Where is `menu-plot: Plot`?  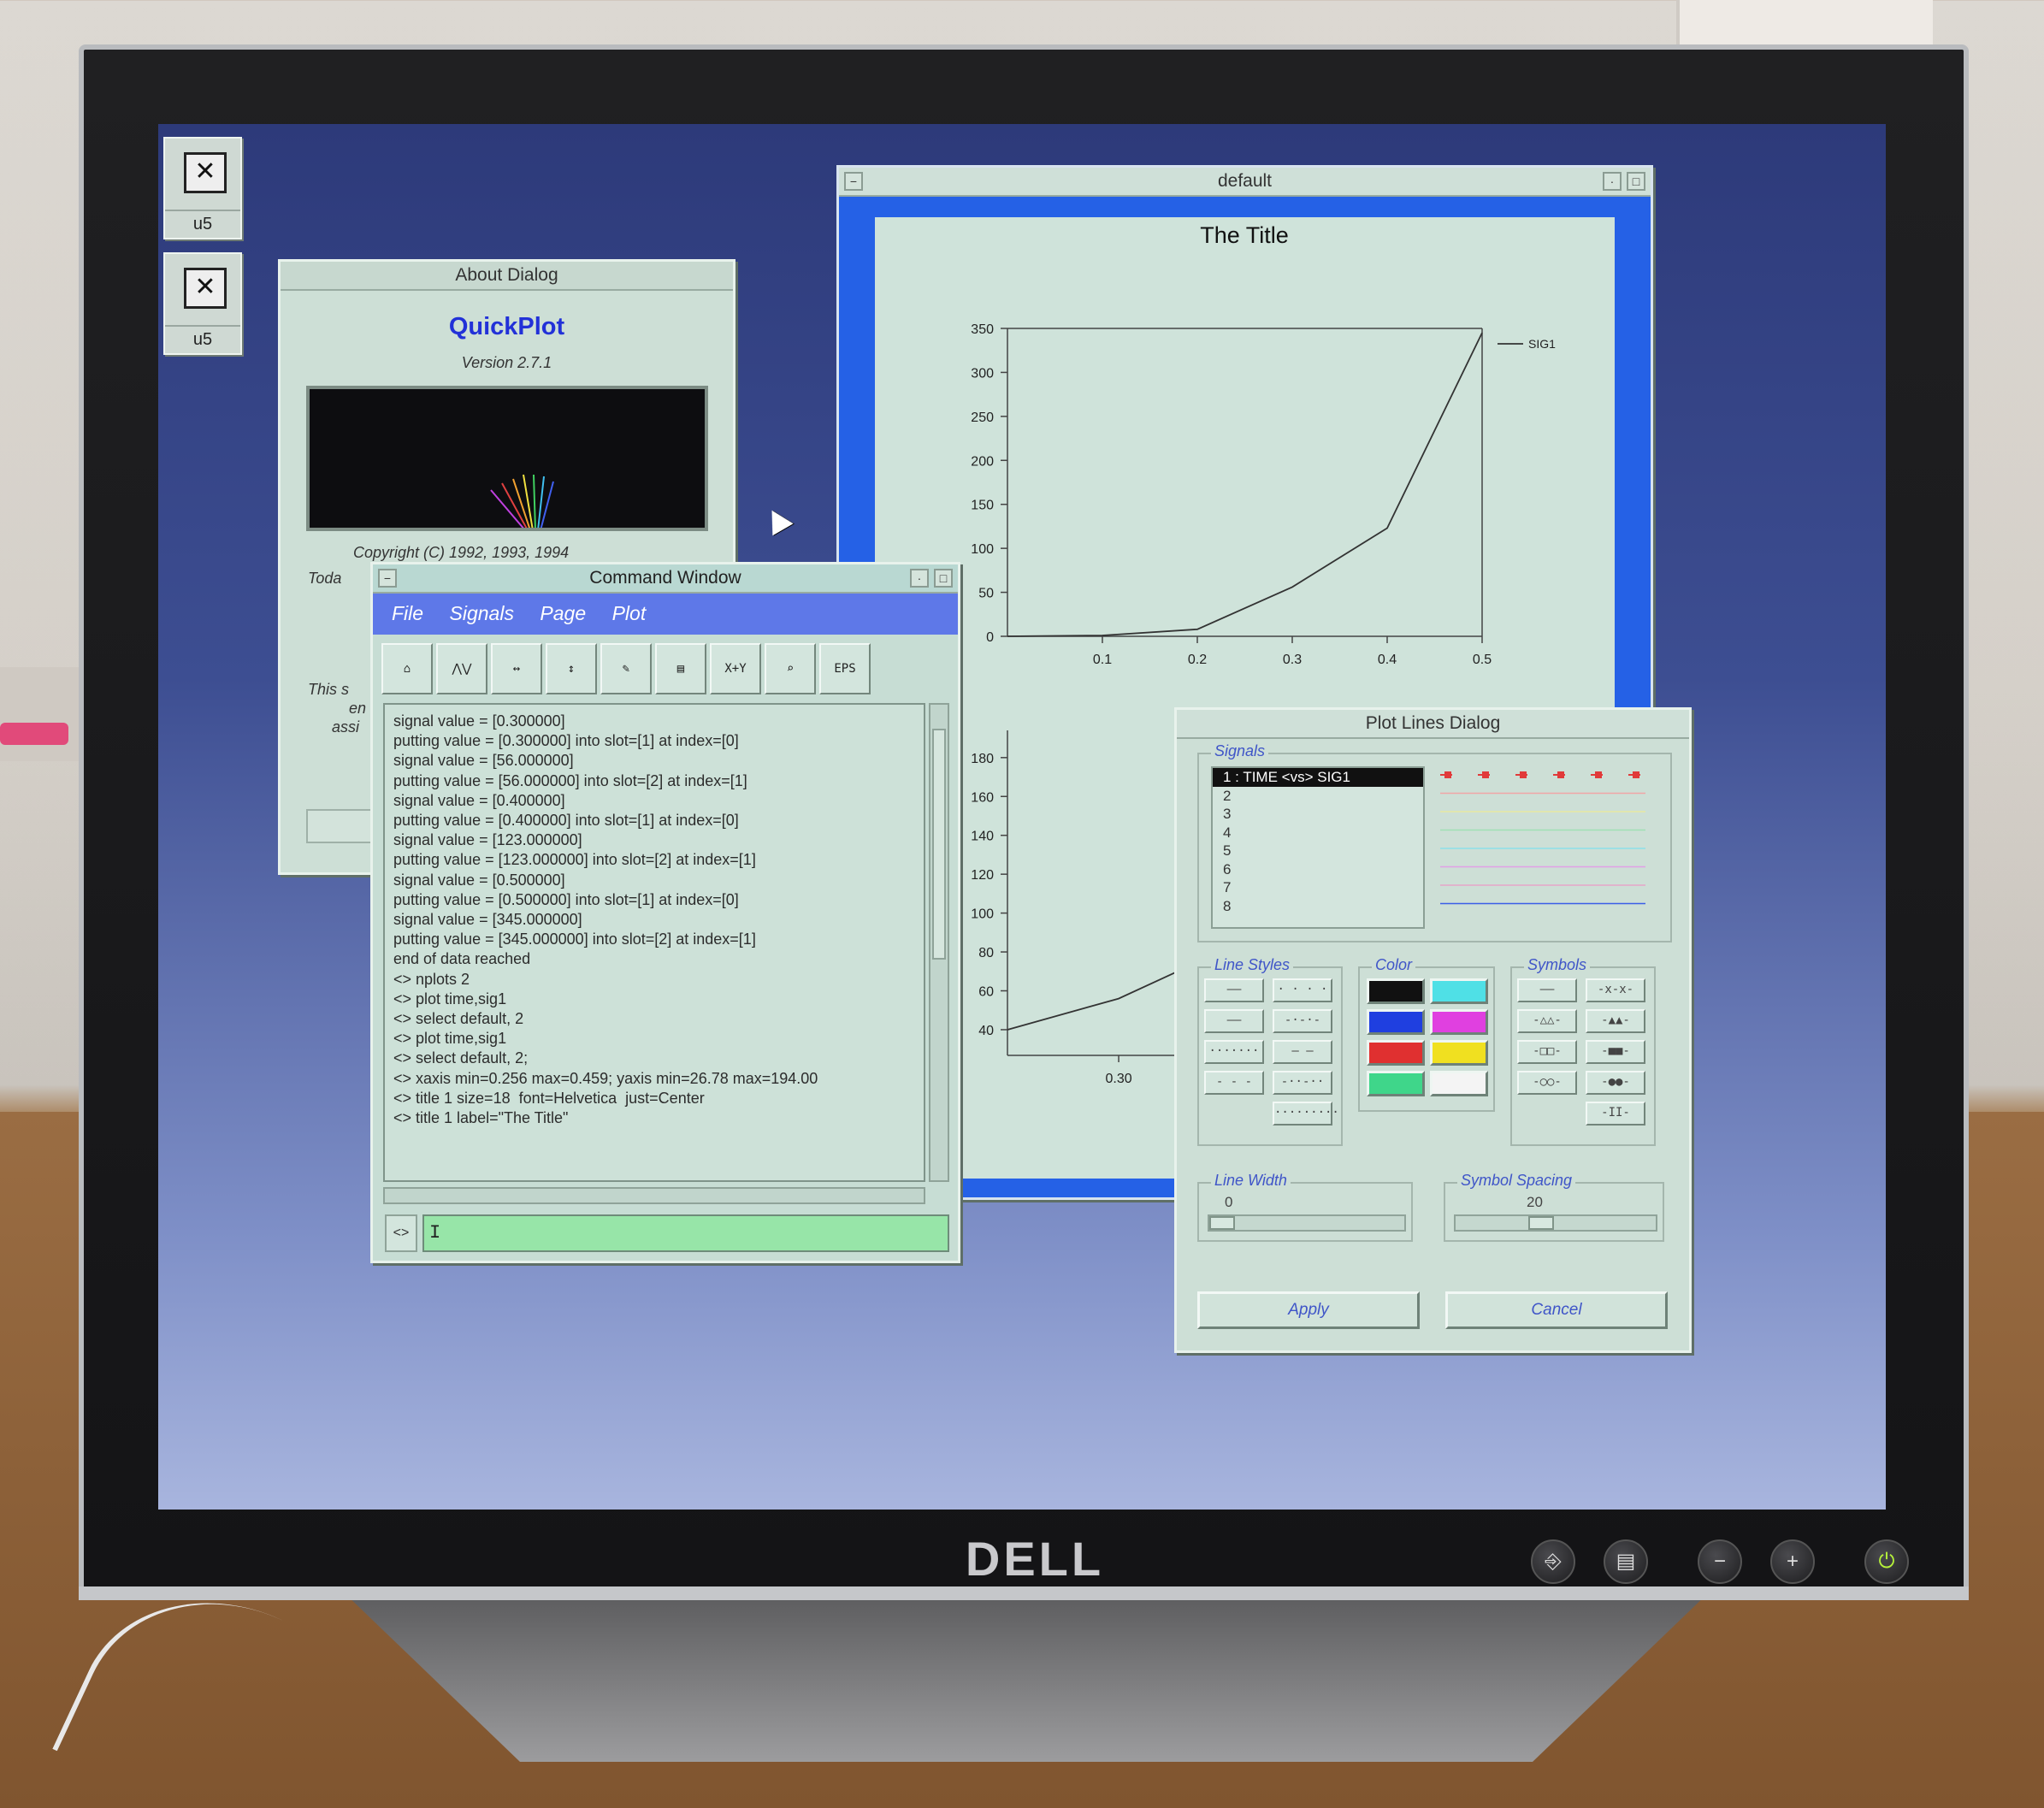
menu-plot: Plot is located at coordinates (630, 613).